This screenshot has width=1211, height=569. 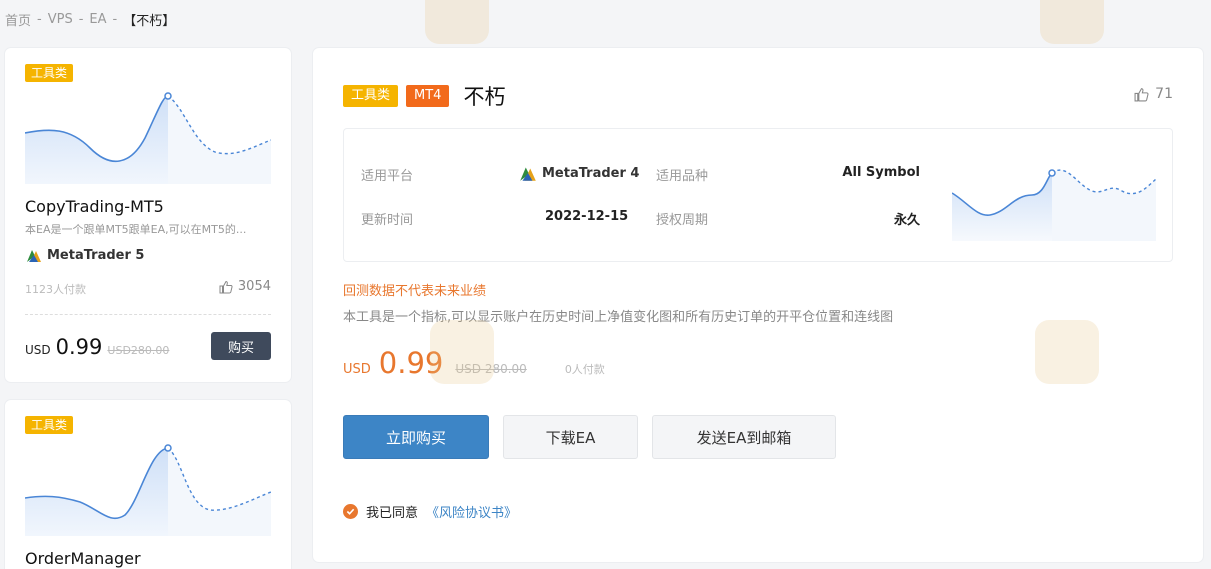 I want to click on original-price: USD 280.00, so click(x=491, y=369).